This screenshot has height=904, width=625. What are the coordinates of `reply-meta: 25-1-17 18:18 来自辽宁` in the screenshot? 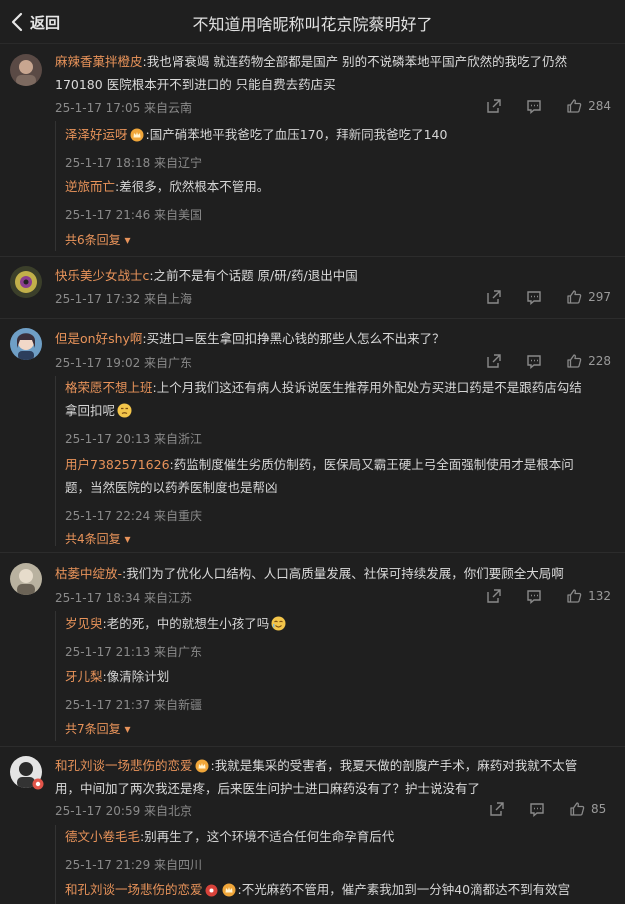 It's located at (134, 163).